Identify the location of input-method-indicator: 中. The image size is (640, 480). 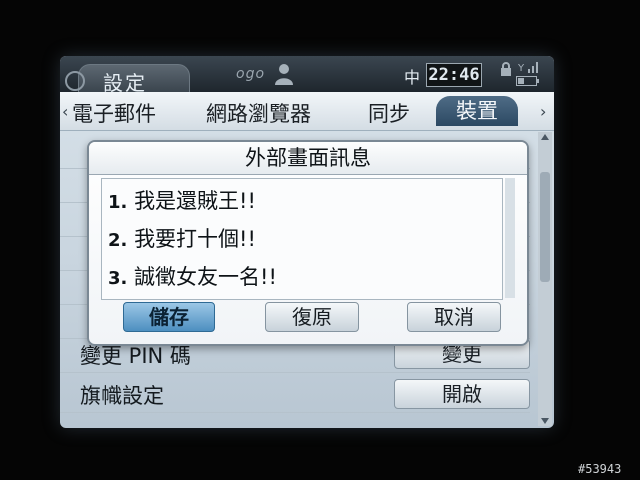
(412, 76).